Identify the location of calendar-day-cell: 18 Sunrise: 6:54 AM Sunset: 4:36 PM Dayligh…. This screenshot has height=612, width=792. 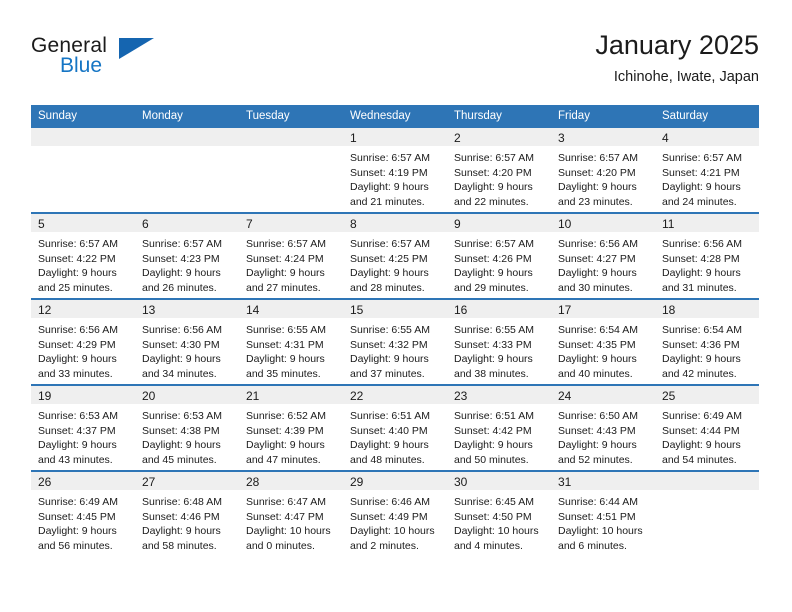
(707, 341).